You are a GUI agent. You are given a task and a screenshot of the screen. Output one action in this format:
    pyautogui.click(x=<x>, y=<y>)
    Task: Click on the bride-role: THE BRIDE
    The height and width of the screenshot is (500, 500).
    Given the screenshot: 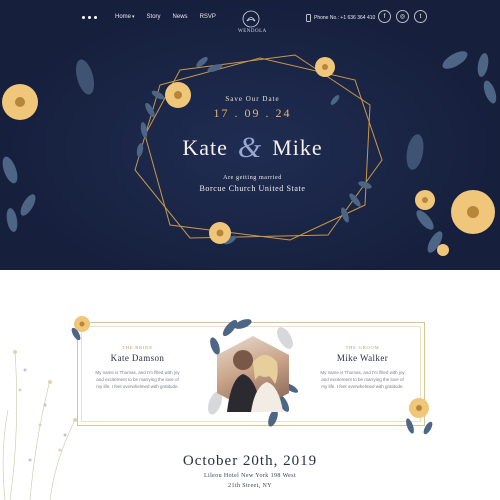 What is the action you would take?
    pyautogui.click(x=137, y=347)
    